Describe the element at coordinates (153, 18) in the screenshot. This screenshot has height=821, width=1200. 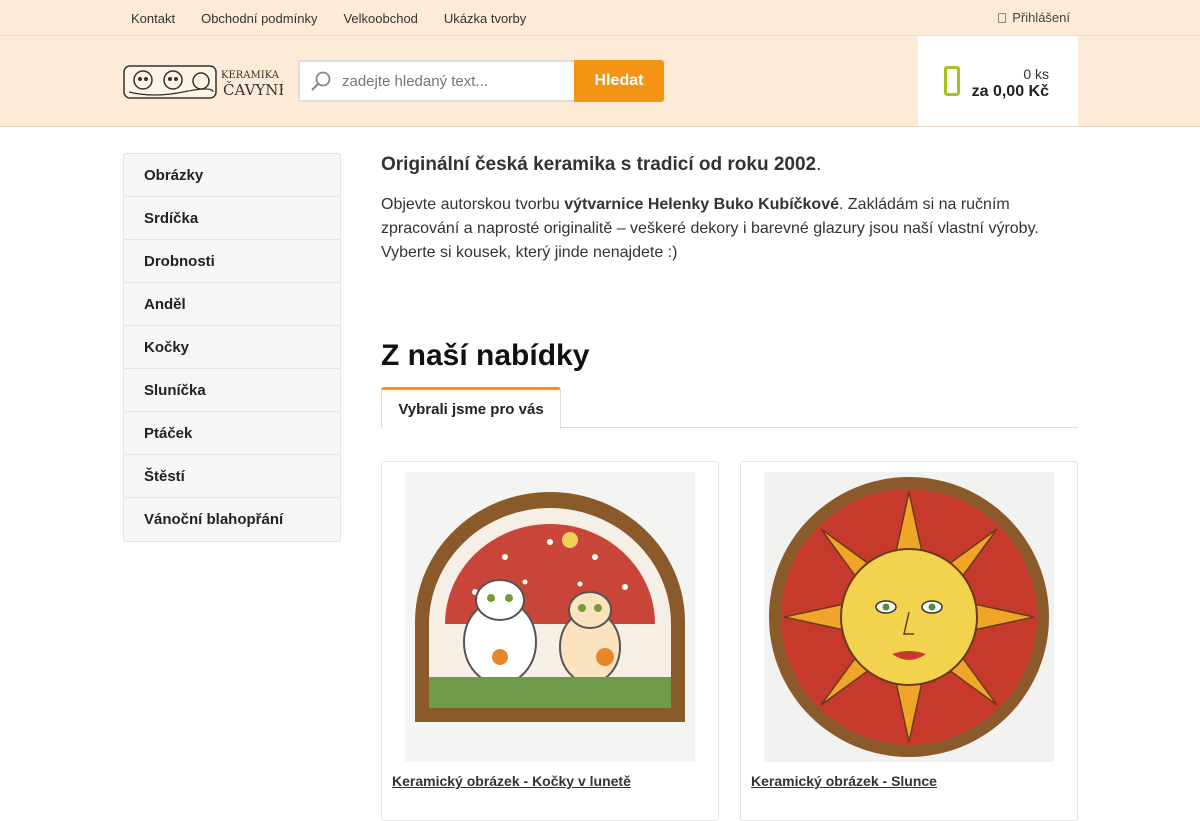
I see `nav-link-kontakt: Kontakt` at that location.